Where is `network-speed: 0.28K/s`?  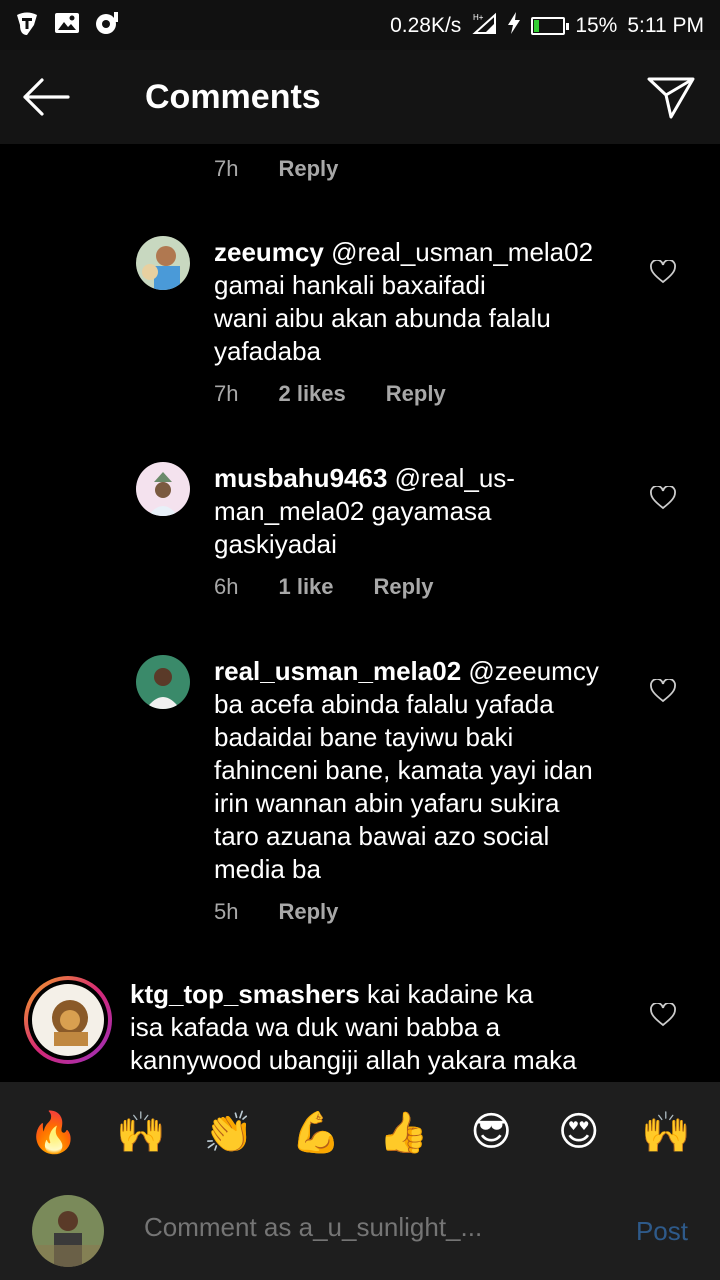
network-speed: 0.28K/s is located at coordinates (426, 25).